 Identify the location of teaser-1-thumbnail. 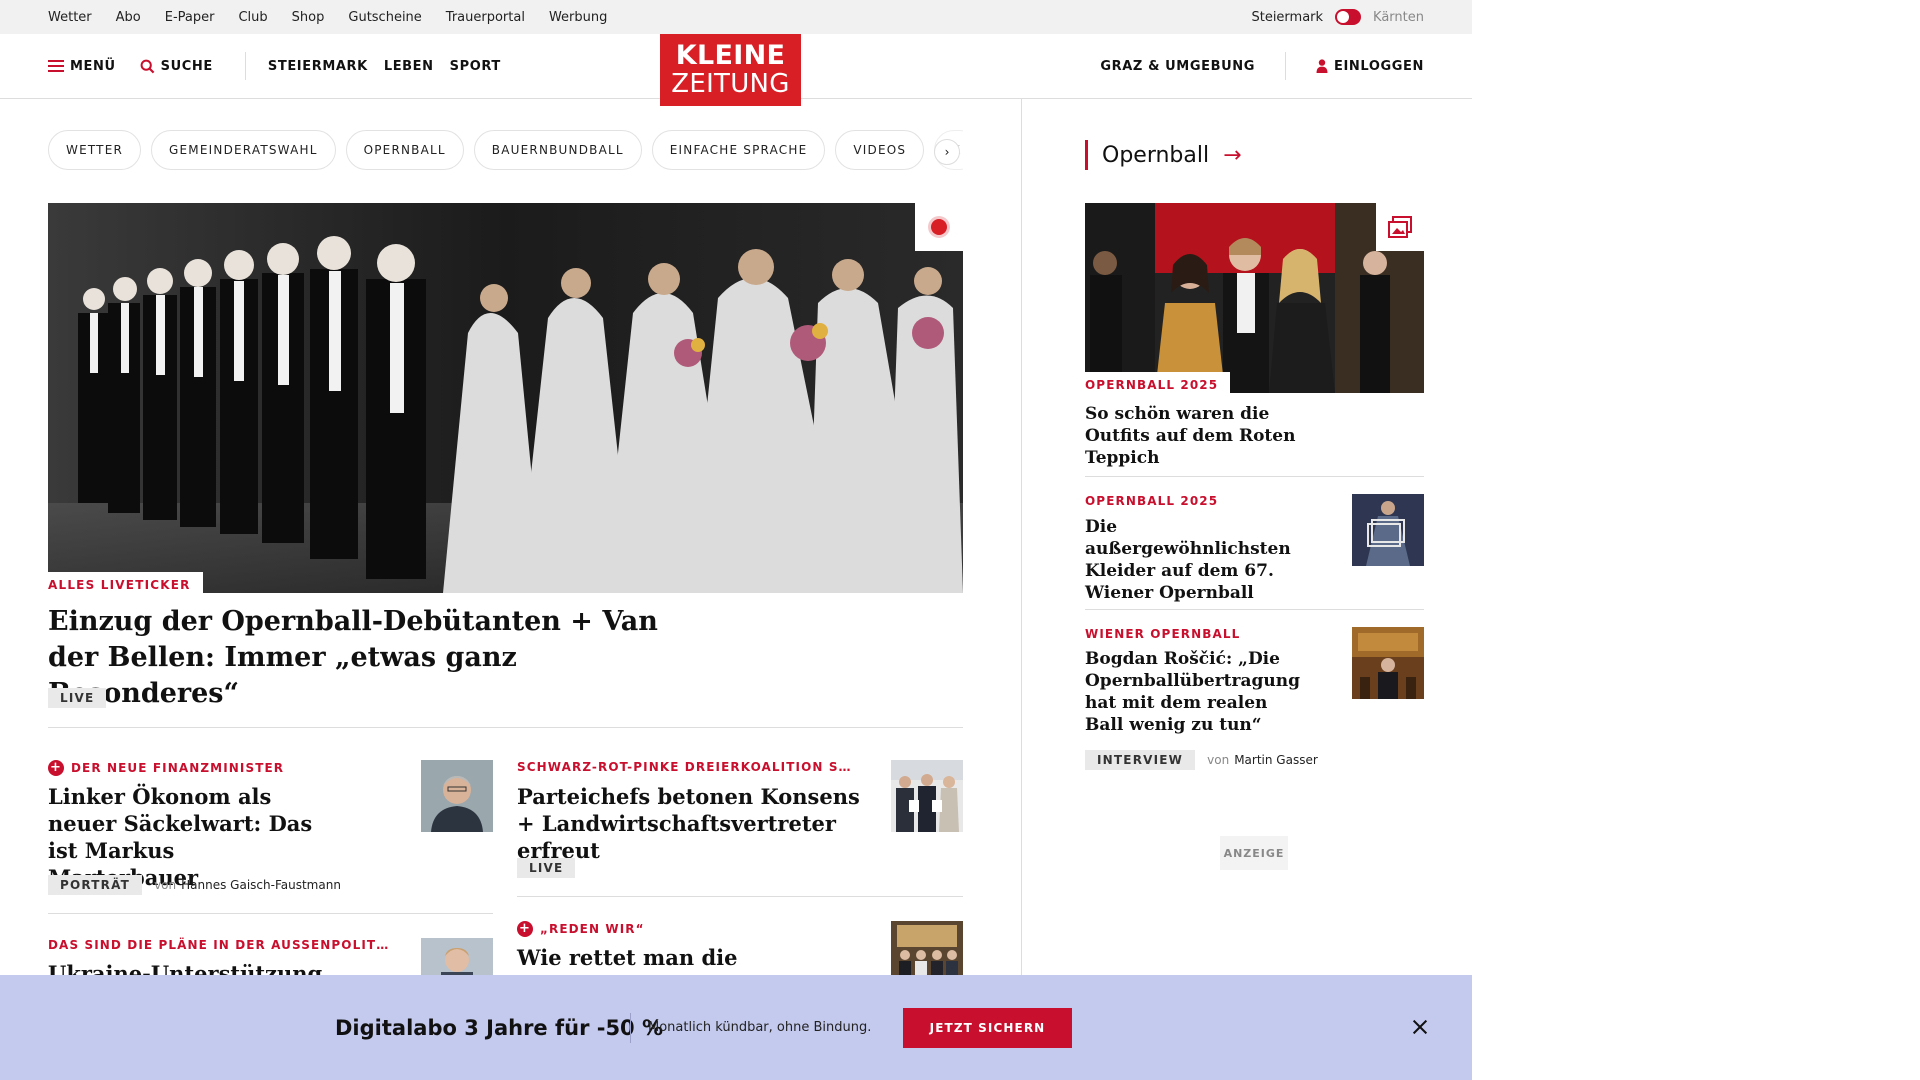
(457, 796).